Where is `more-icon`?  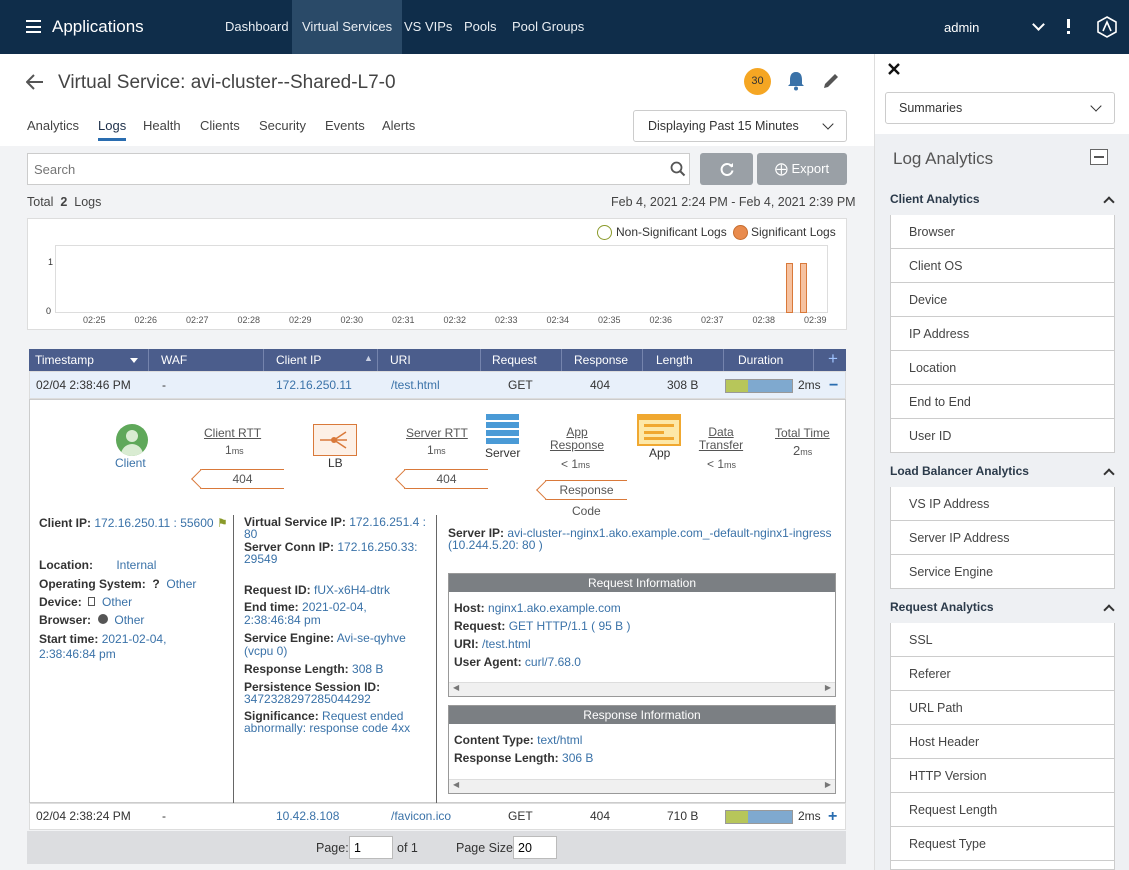
more-icon is located at coordinates (1068, 26).